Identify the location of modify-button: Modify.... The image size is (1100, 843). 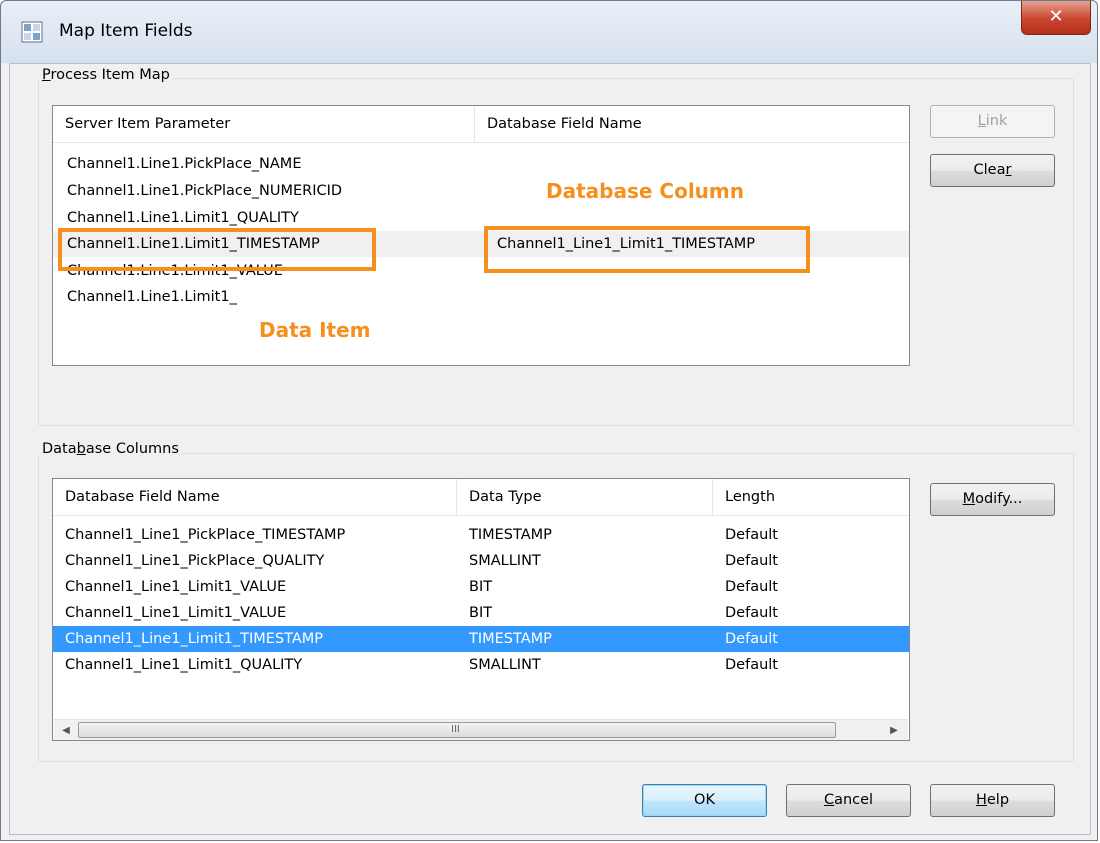
(992, 499).